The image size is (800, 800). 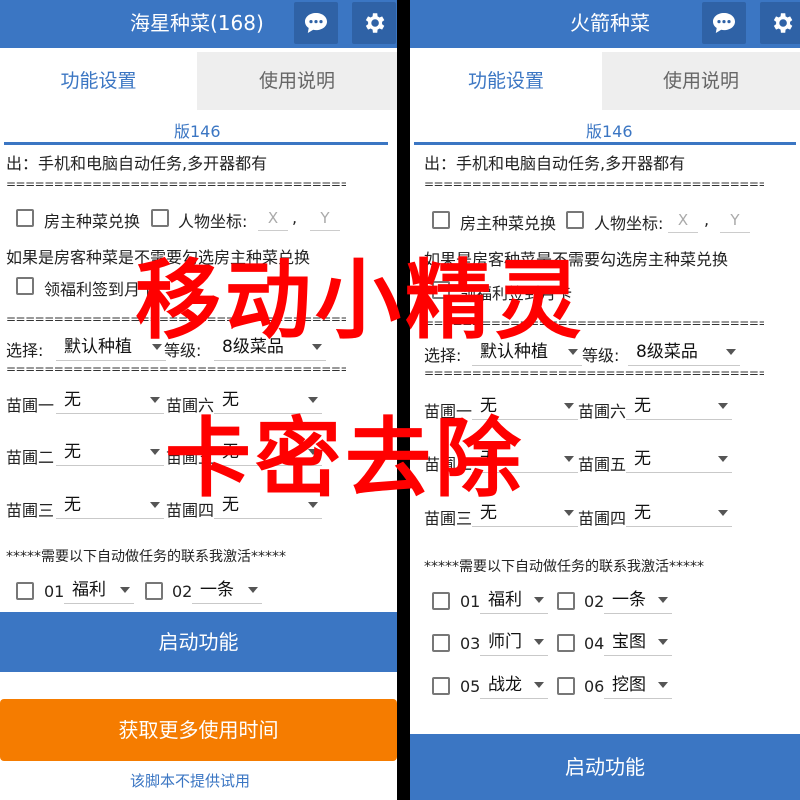 I want to click on level-select-value: 8级菜品, so click(x=667, y=352).